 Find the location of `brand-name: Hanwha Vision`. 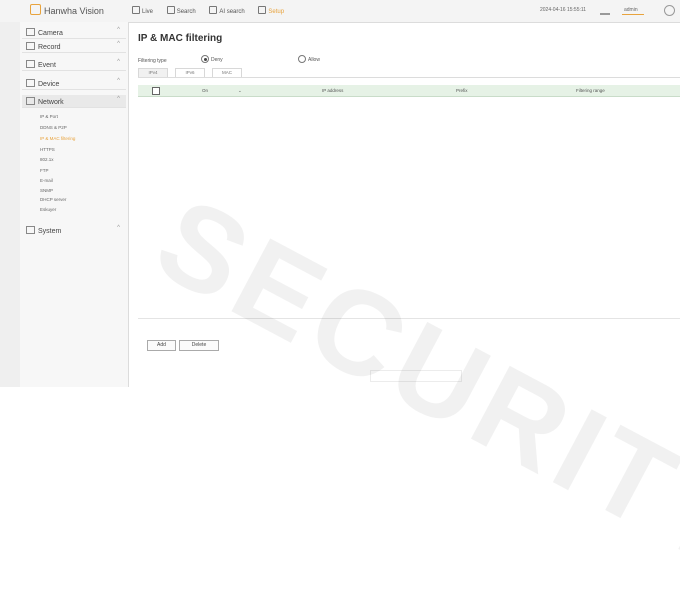

brand-name: Hanwha Vision is located at coordinates (74, 11).